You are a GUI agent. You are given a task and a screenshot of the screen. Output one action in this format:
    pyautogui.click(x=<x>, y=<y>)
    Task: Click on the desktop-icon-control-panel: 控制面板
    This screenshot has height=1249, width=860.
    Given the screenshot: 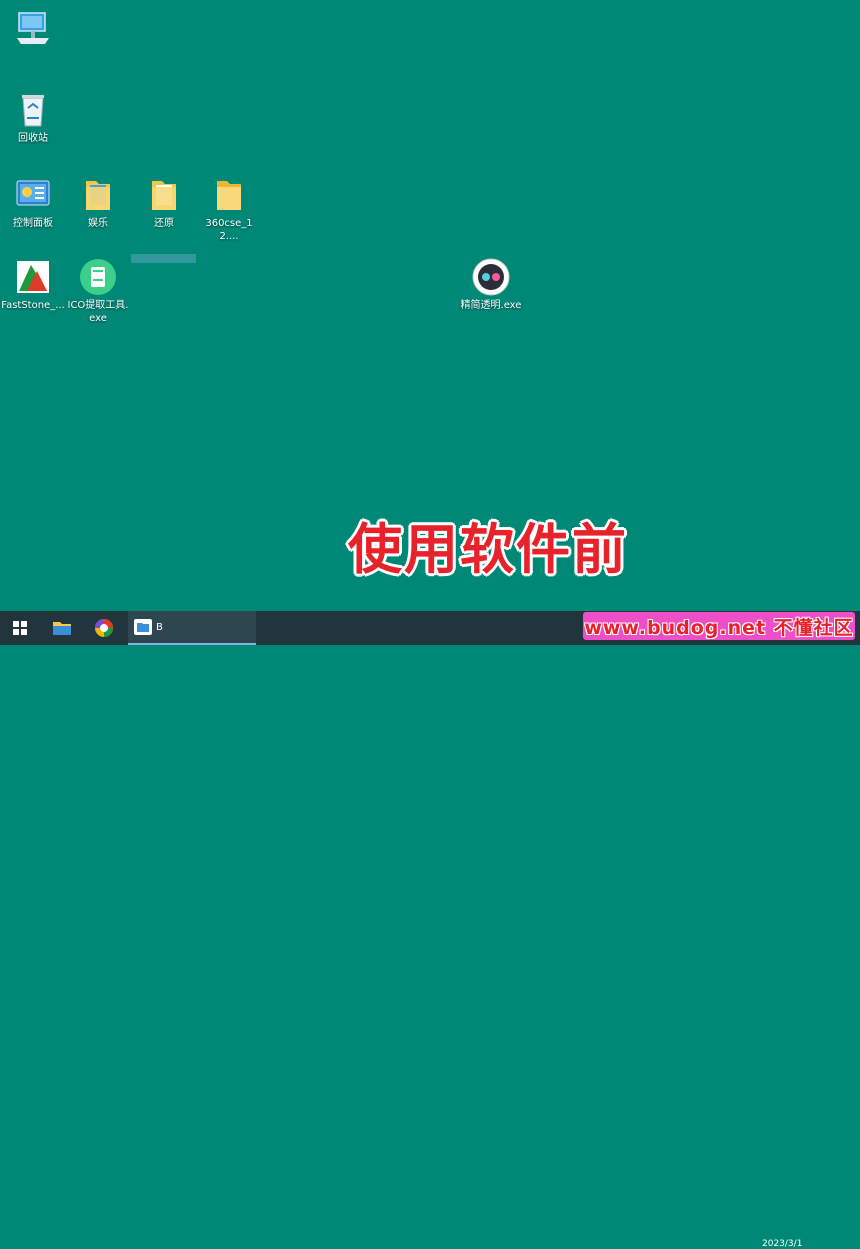 What is the action you would take?
    pyautogui.click(x=33, y=202)
    